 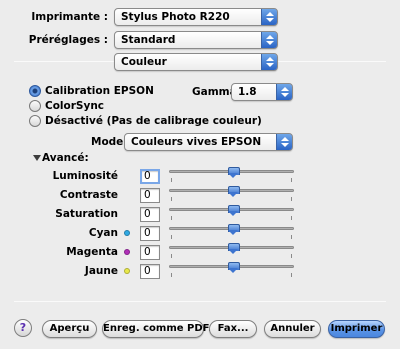 I want to click on help-button: ?, so click(x=23, y=328).